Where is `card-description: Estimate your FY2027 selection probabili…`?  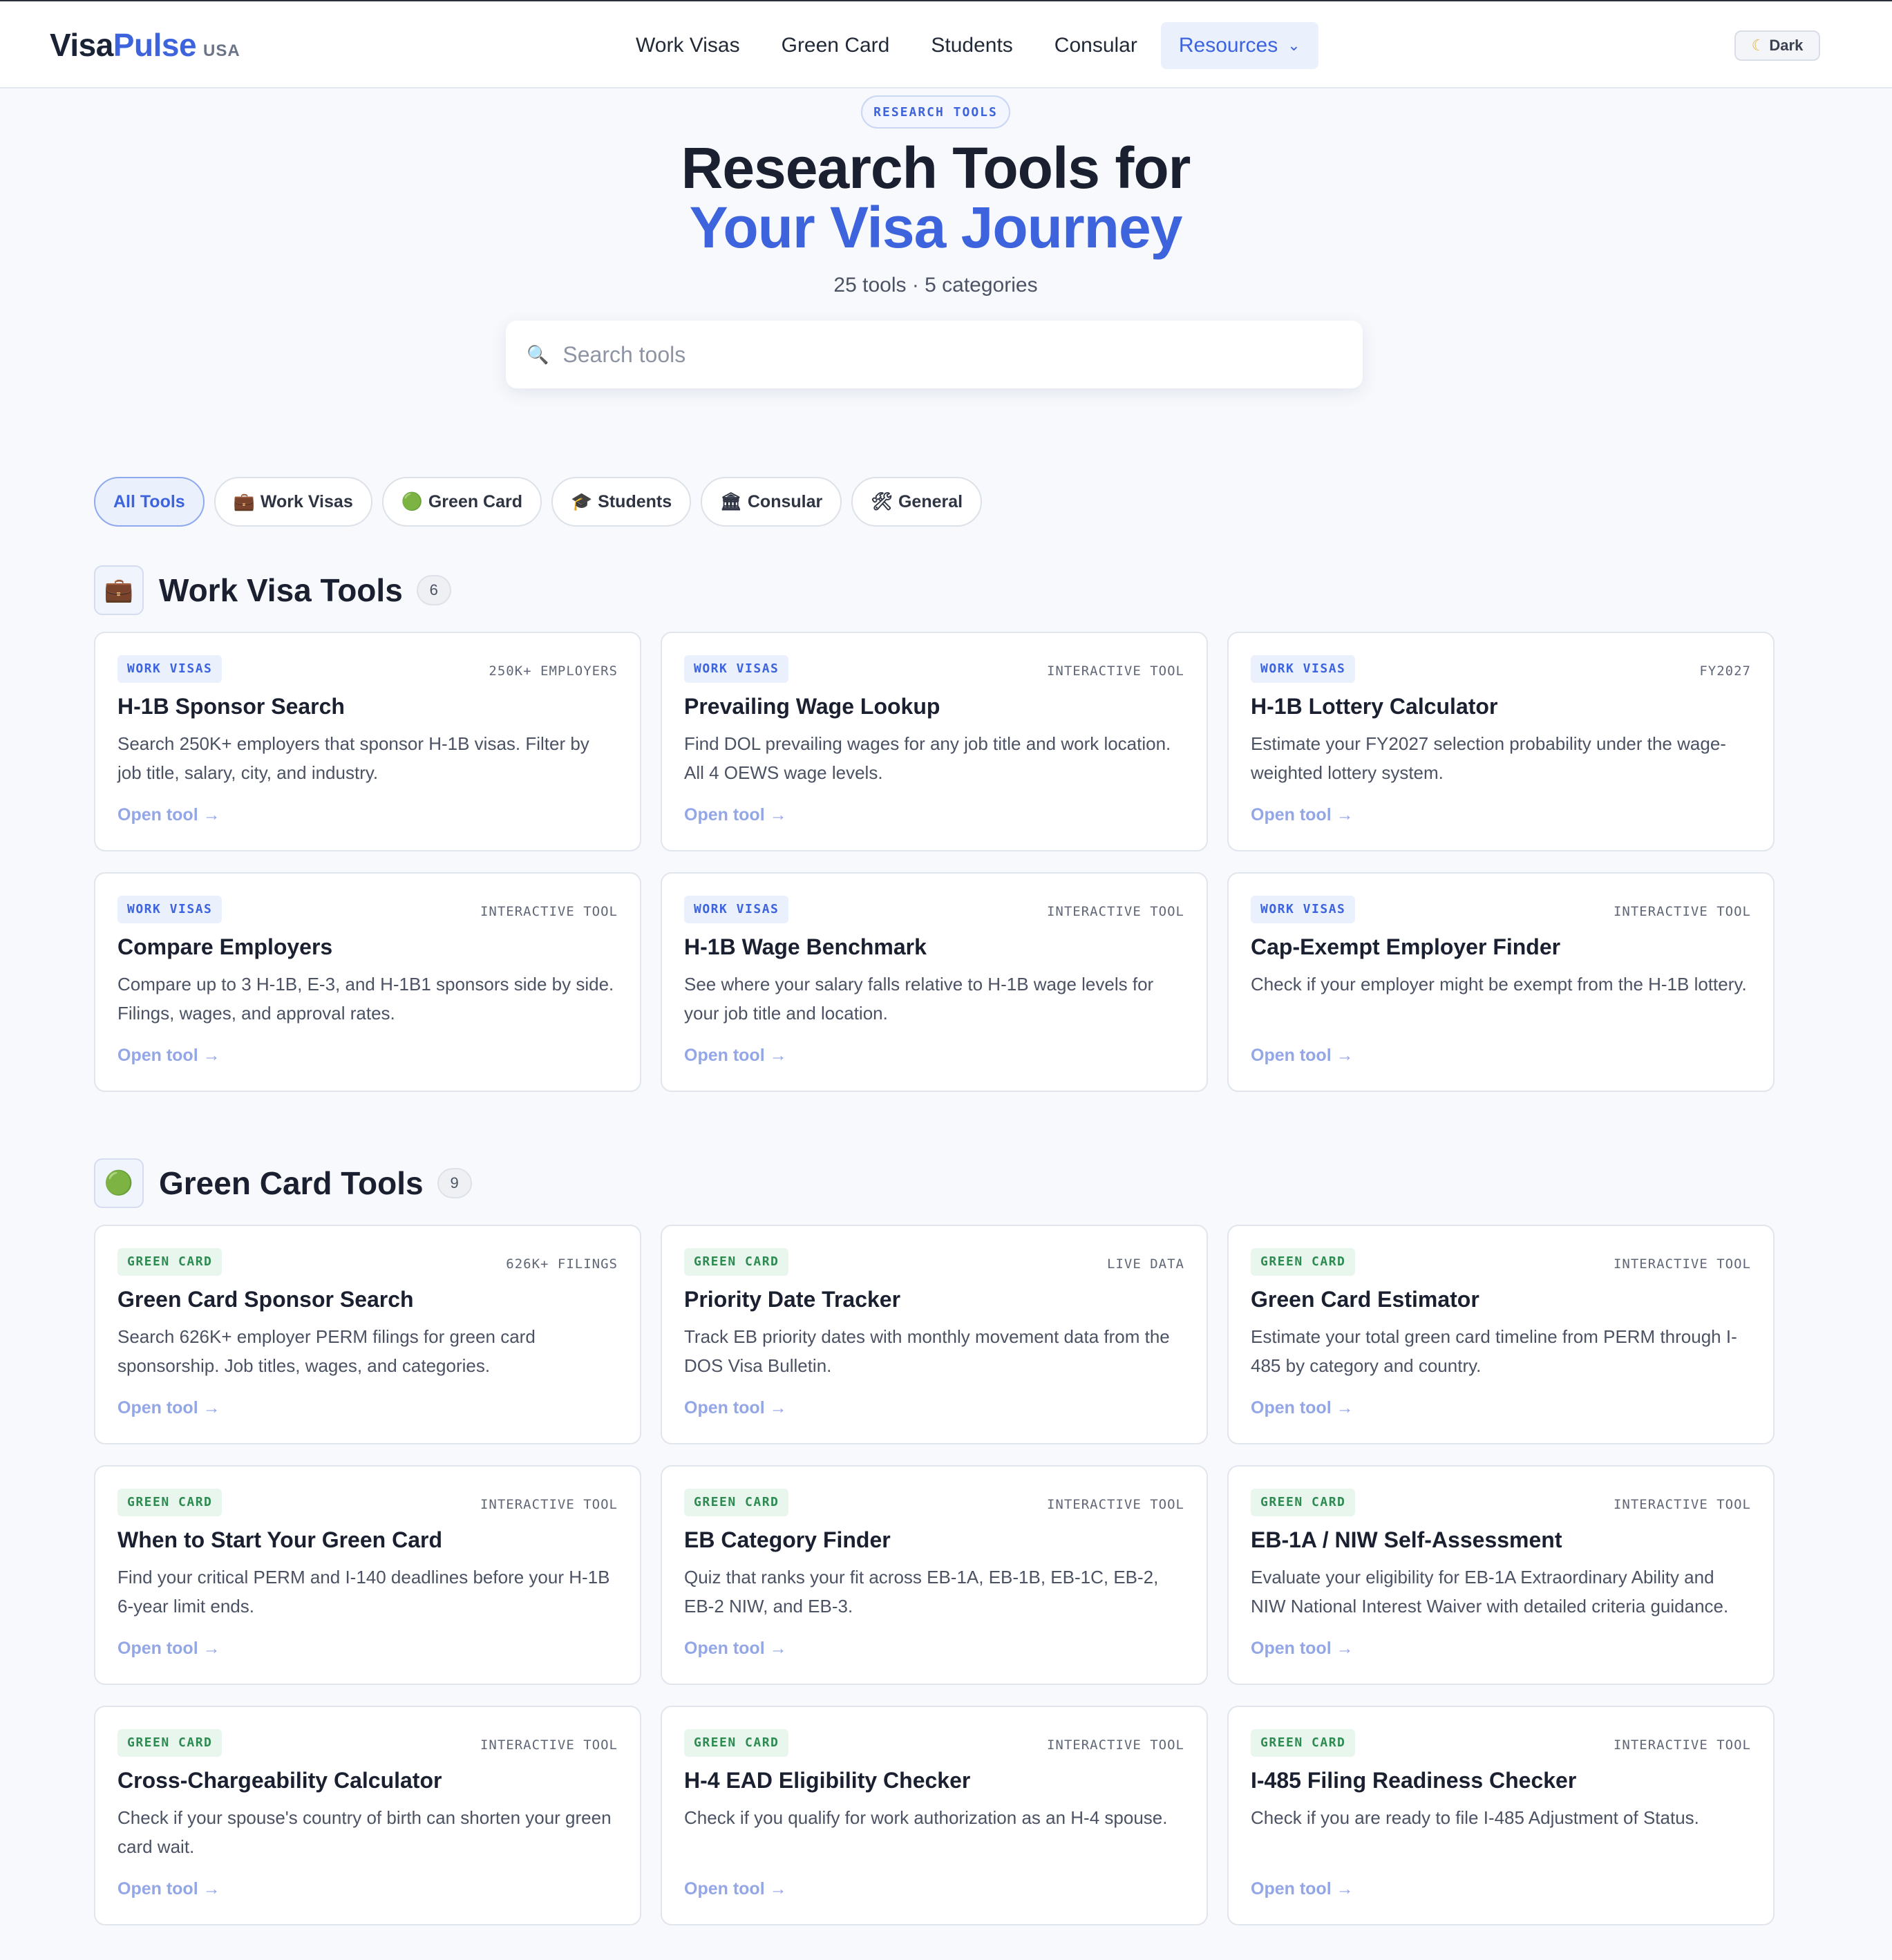 card-description: Estimate your FY2027 selection probabili… is located at coordinates (1488, 758).